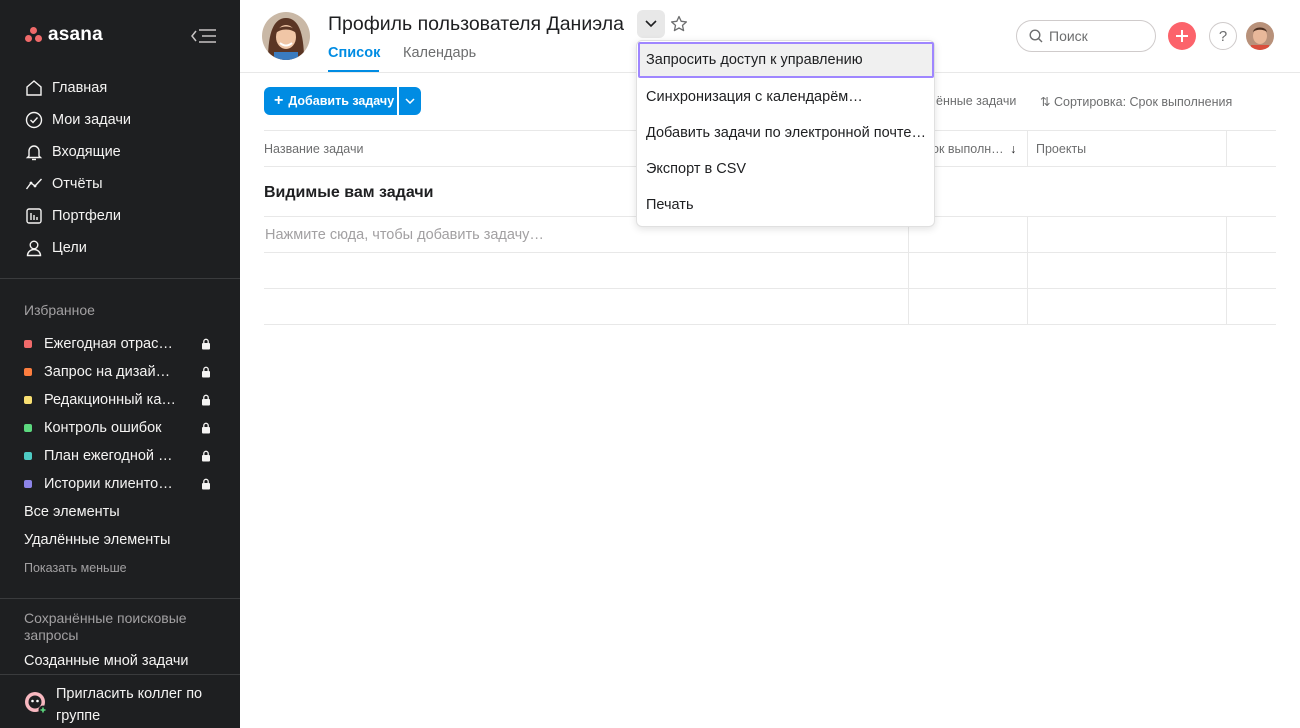  What do you see at coordinates (1260, 36) in the screenshot?
I see `user-avatar` at bounding box center [1260, 36].